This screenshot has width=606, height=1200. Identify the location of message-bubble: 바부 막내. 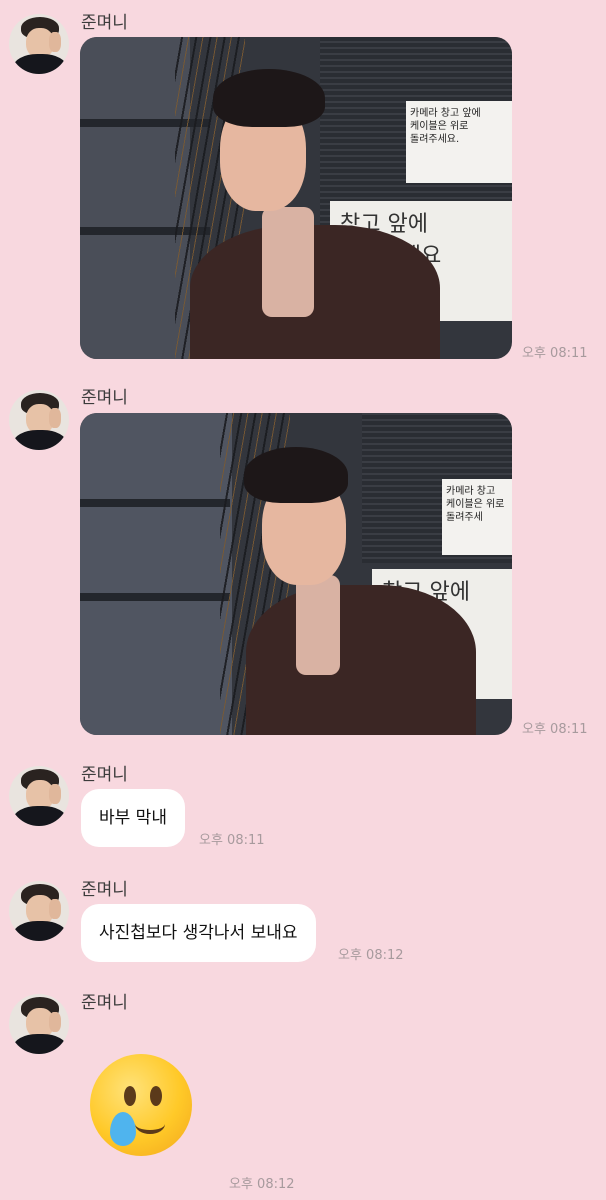
(133, 818).